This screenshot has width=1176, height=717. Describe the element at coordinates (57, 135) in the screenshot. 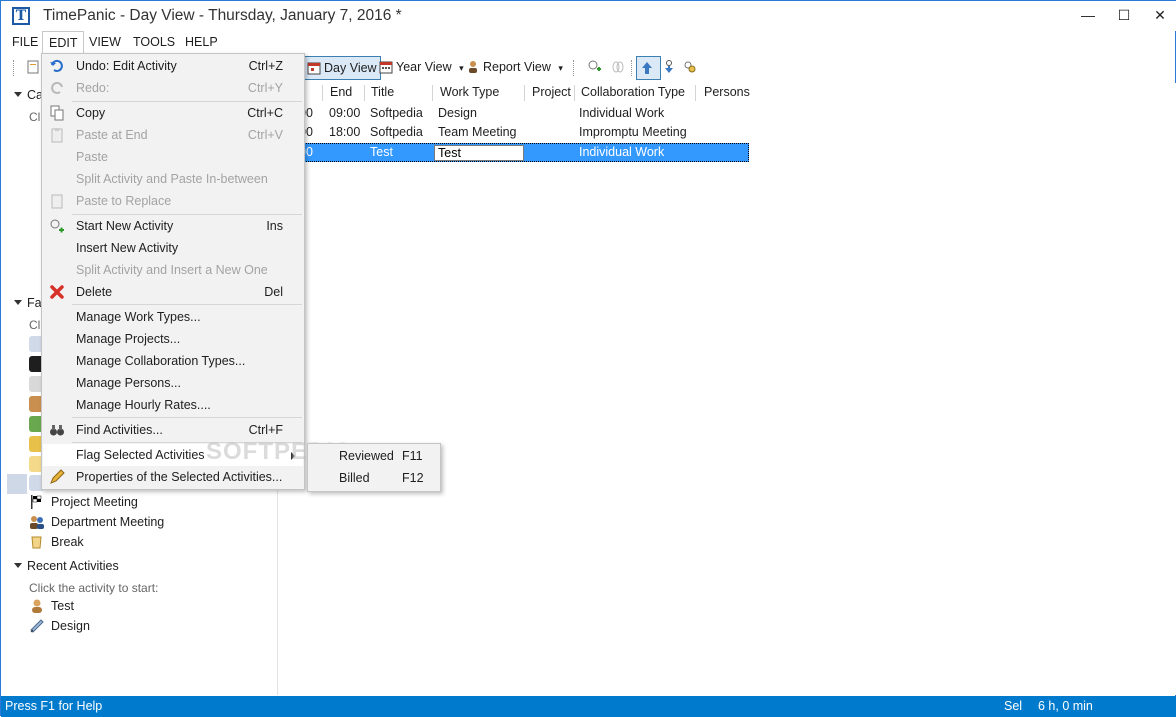

I see `paste-icon` at that location.